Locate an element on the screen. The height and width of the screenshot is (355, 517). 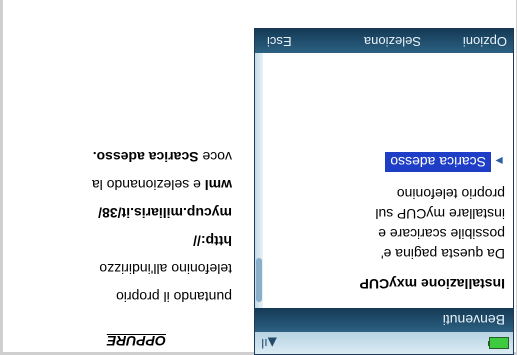
signal-strength-icon: ▲ıl is located at coordinates (269, 343).